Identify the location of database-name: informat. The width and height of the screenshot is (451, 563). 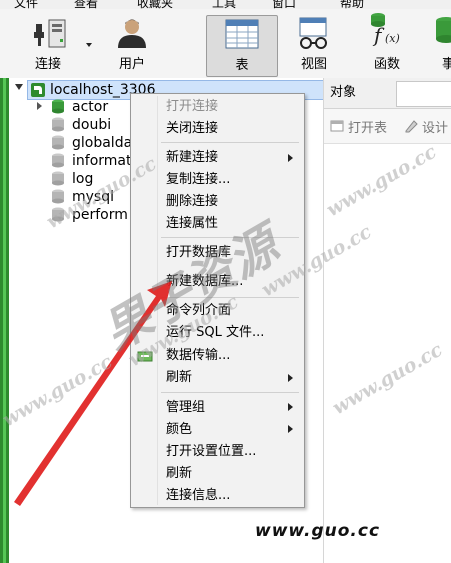
(102, 161).